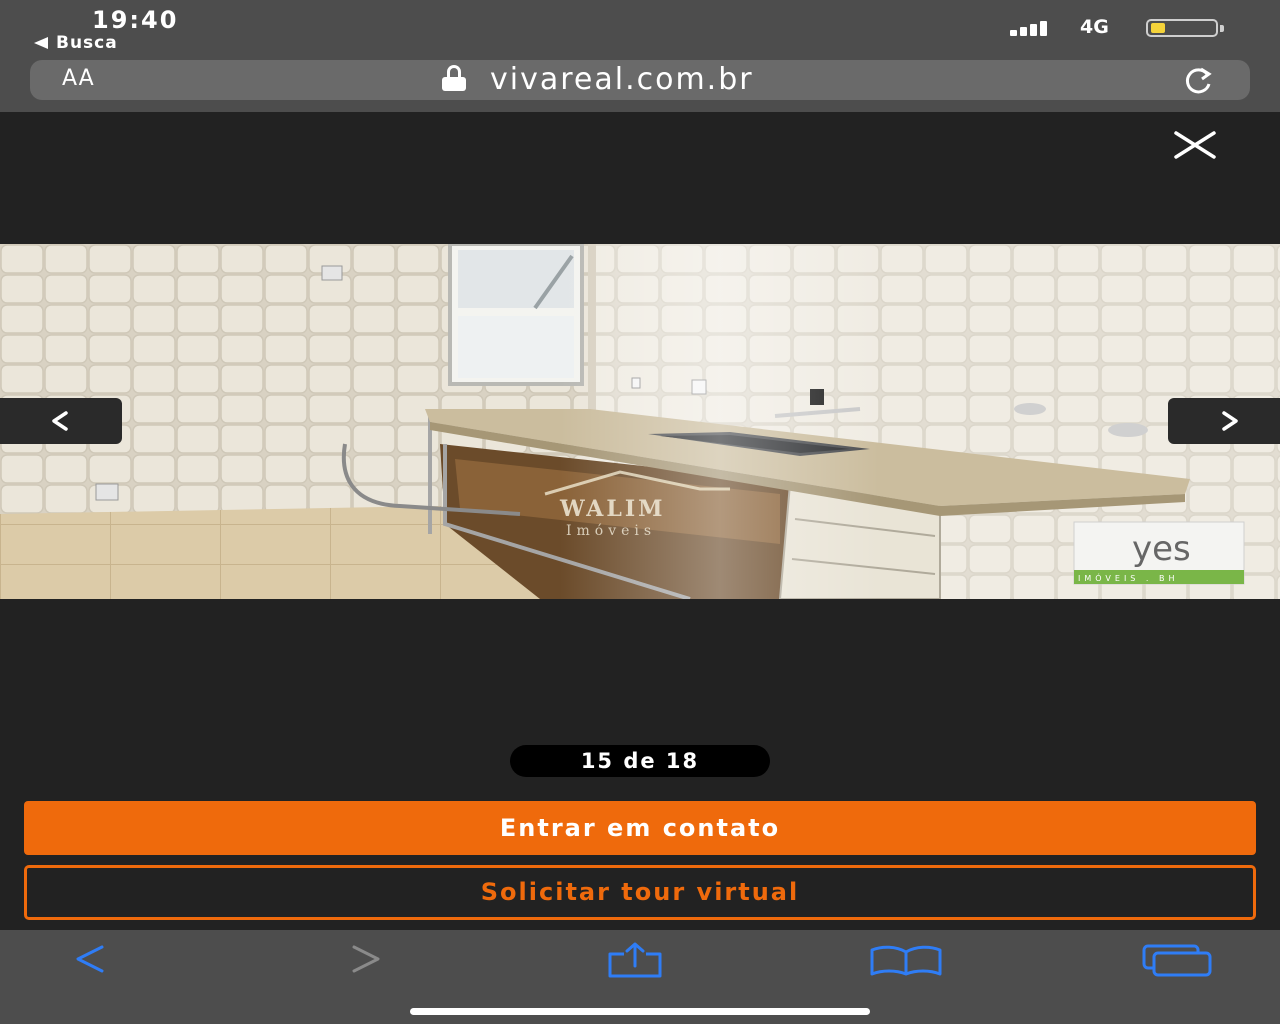 Image resolution: width=1280 pixels, height=1024 pixels. I want to click on url-bar: AA vivareal.com.br, so click(640, 80).